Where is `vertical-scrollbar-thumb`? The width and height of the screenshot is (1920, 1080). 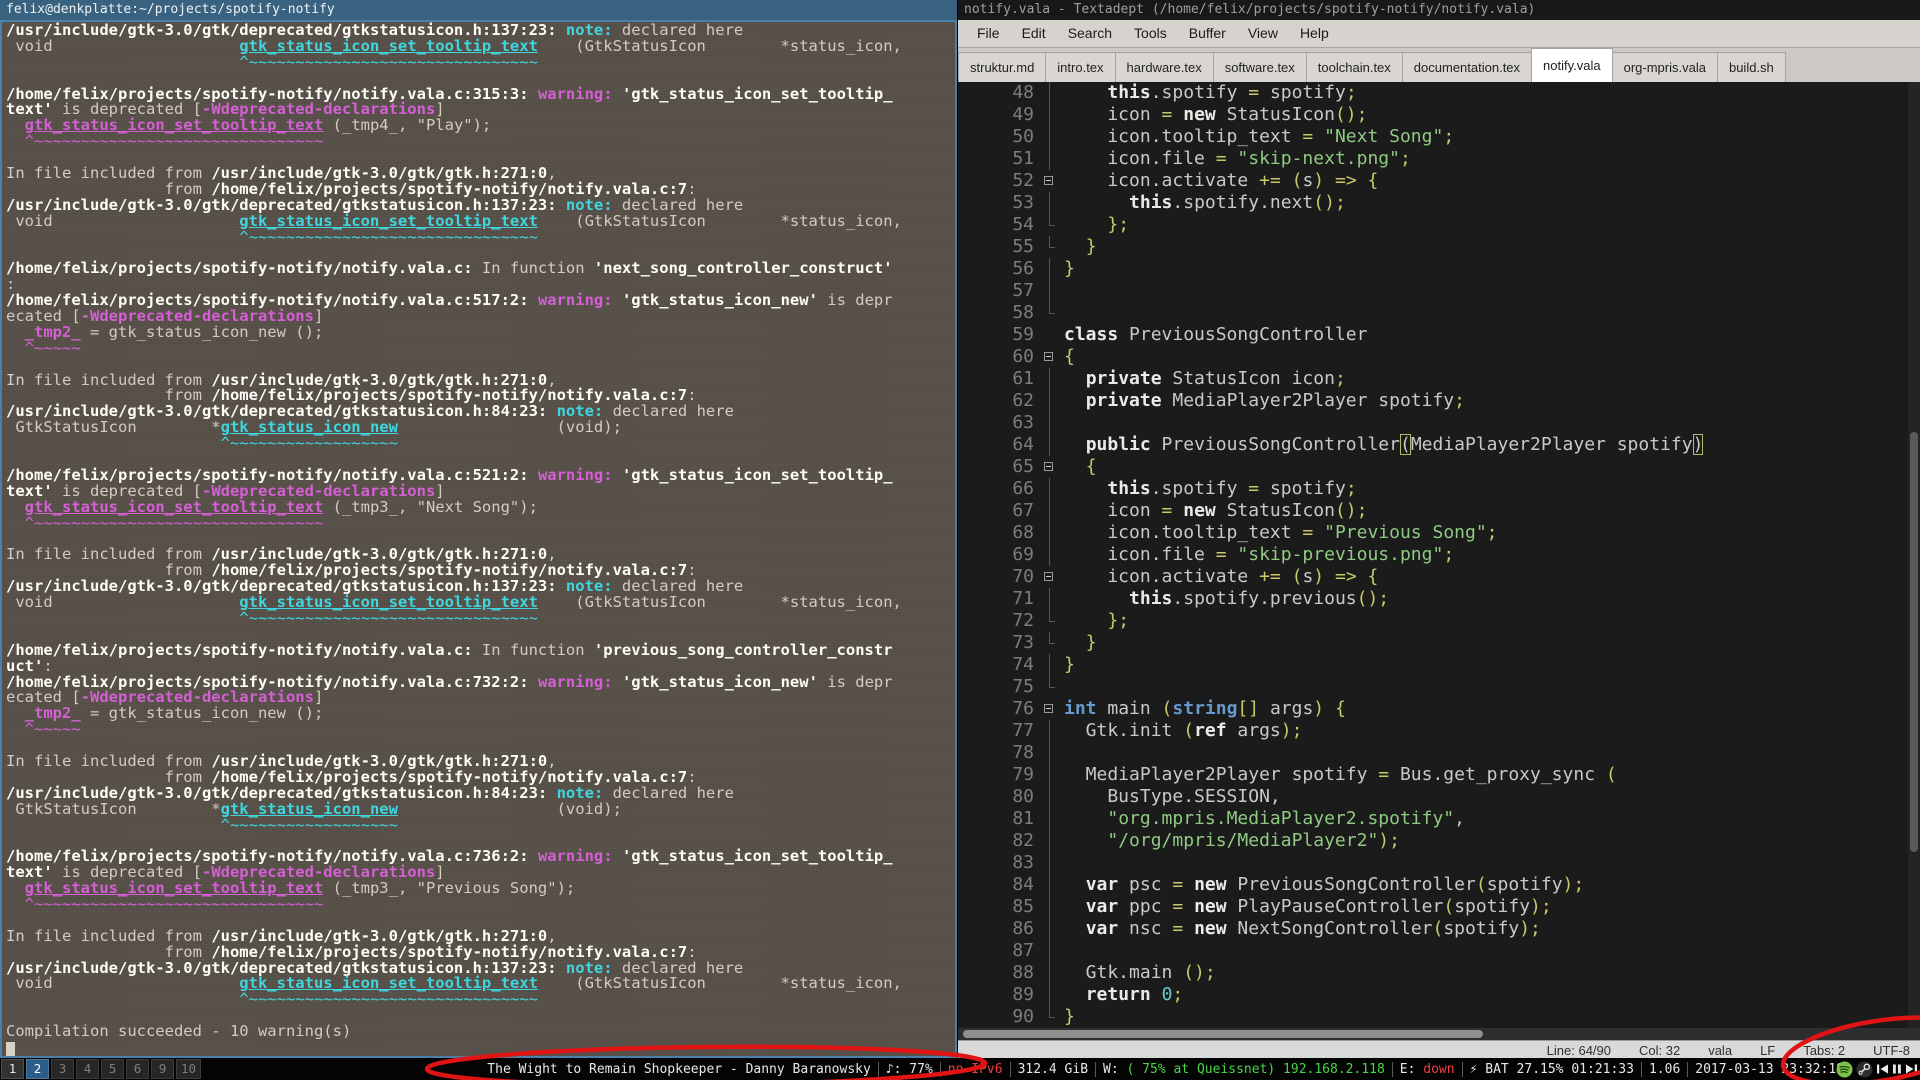 vertical-scrollbar-thumb is located at coordinates (1914, 642).